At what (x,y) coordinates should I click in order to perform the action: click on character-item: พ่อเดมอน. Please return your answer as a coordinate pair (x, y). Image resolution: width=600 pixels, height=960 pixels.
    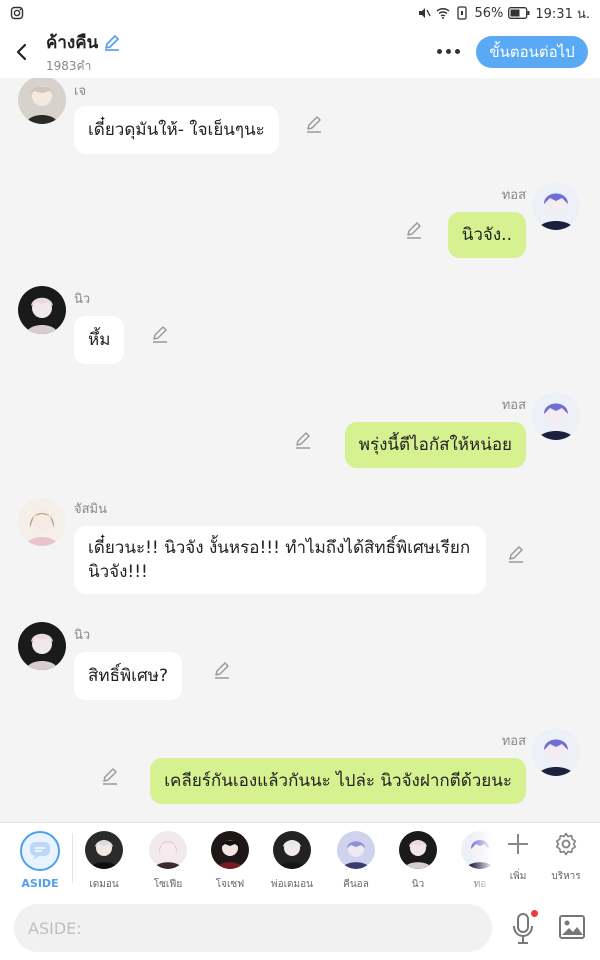
    Looking at the image, I should click on (292, 861).